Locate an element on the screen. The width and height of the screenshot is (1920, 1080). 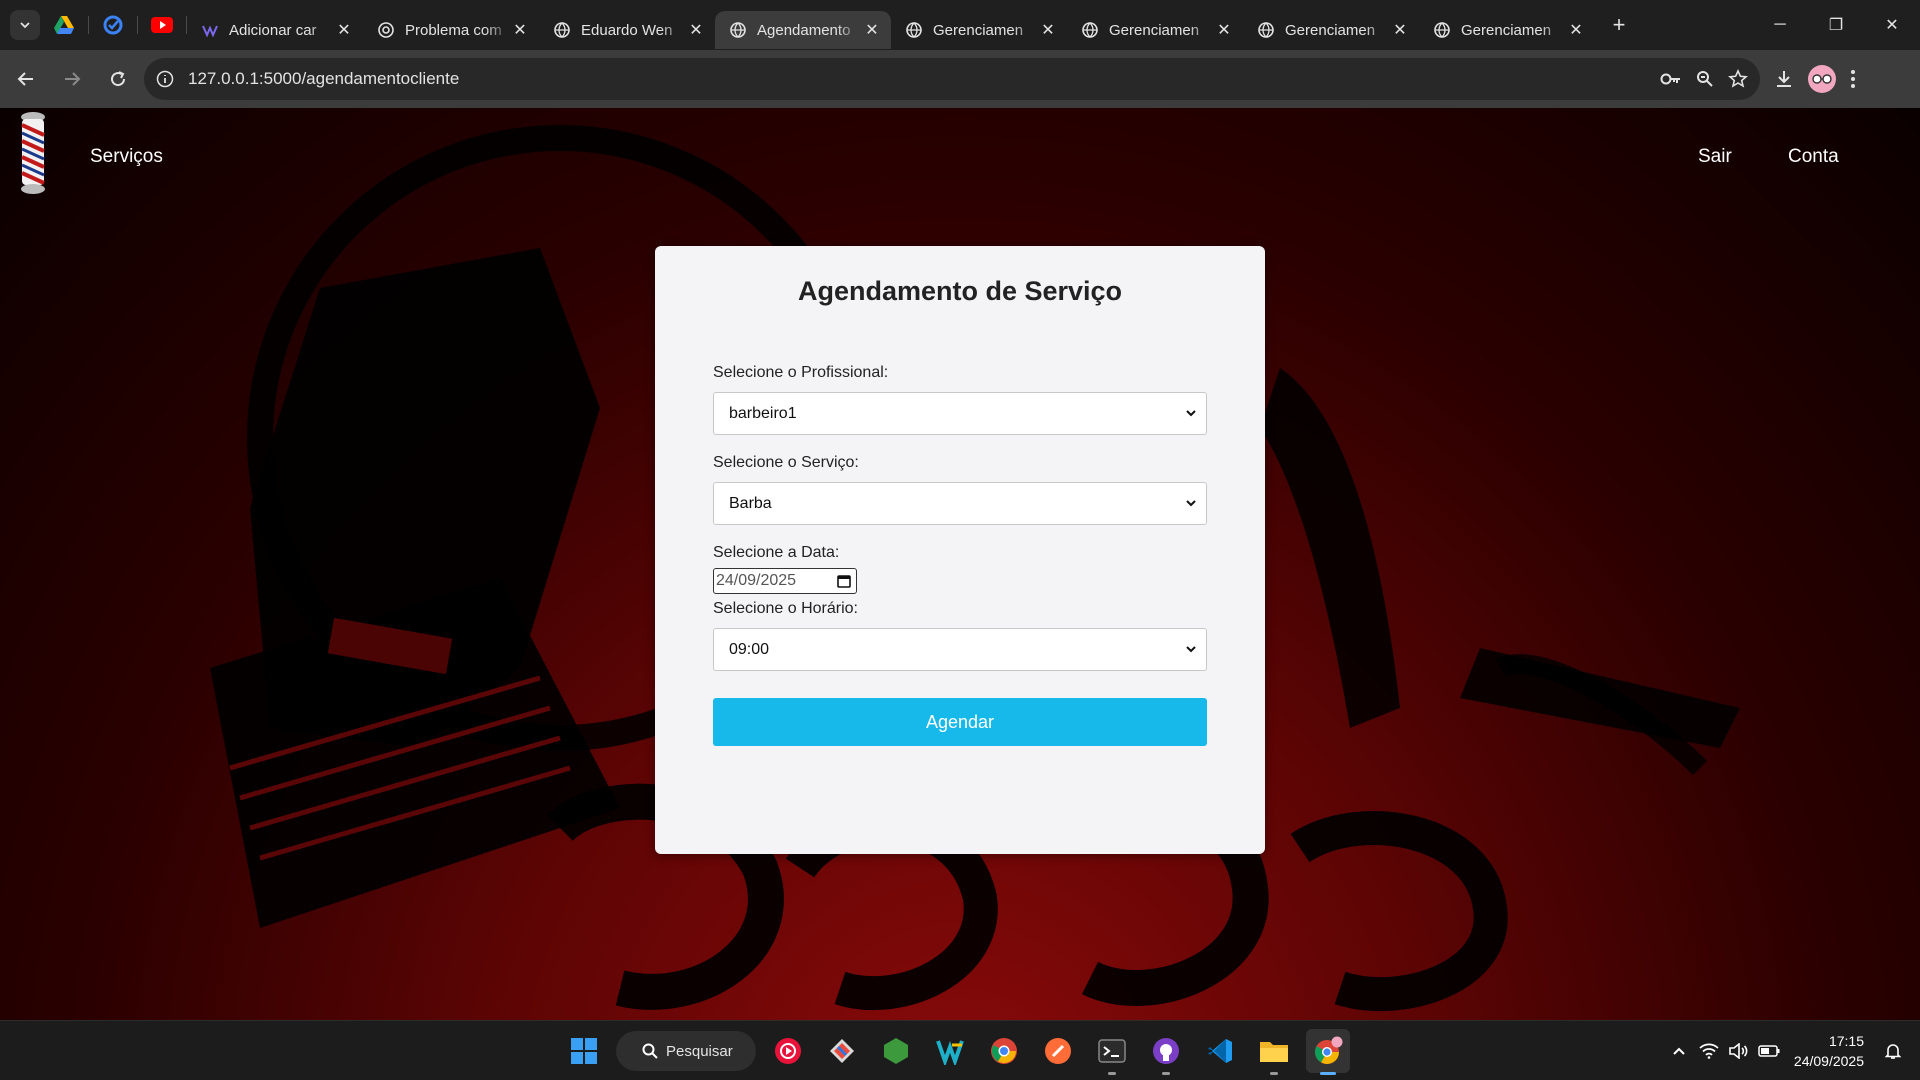
taskbar-app-vs is located at coordinates (950, 1051).